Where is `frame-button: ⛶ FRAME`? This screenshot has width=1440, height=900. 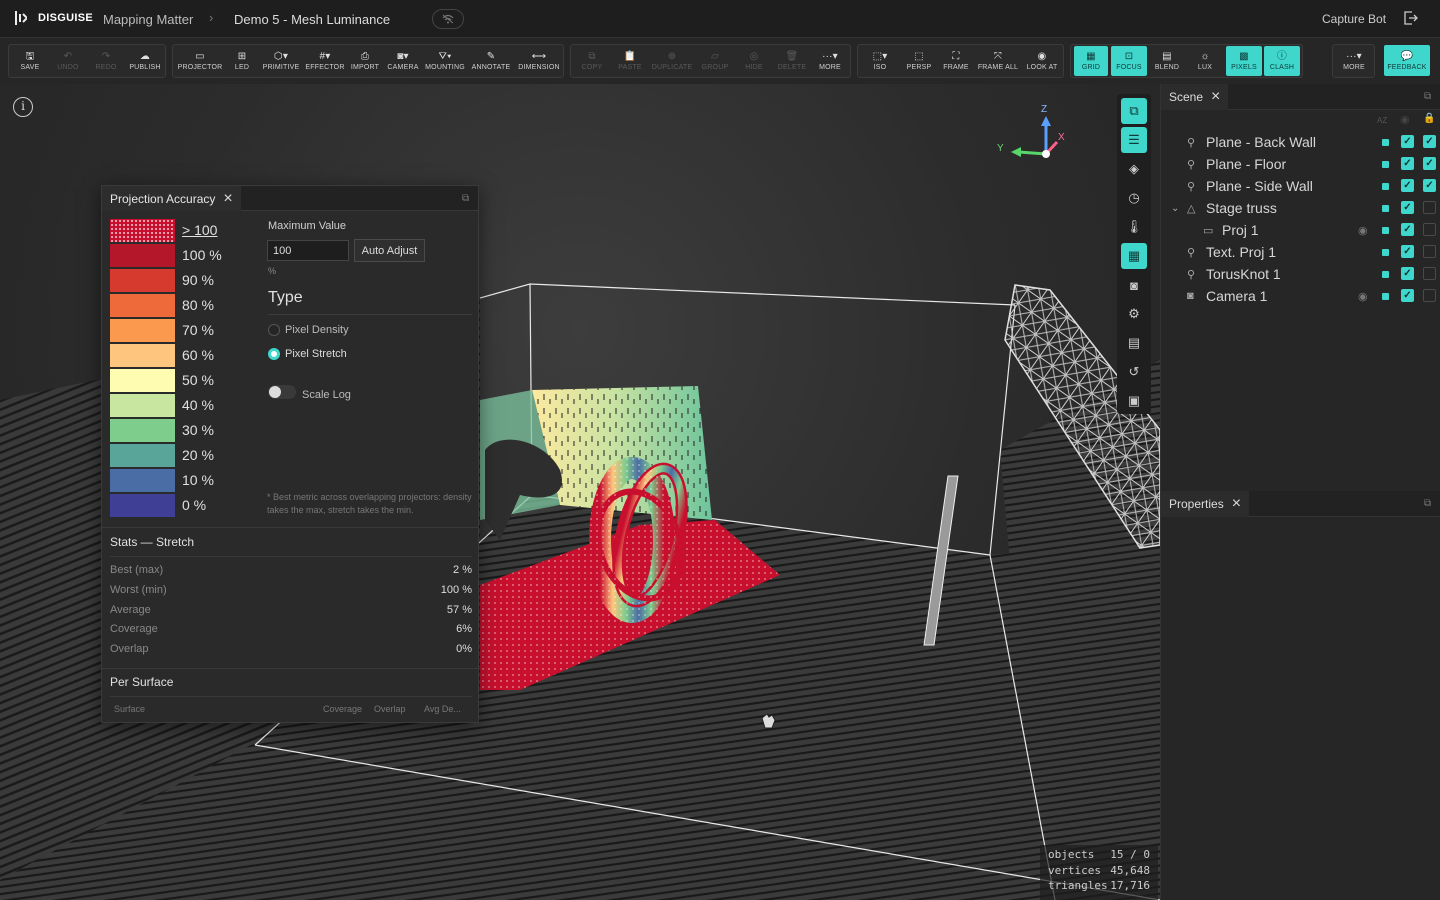
frame-button: ⛶ FRAME is located at coordinates (956, 61).